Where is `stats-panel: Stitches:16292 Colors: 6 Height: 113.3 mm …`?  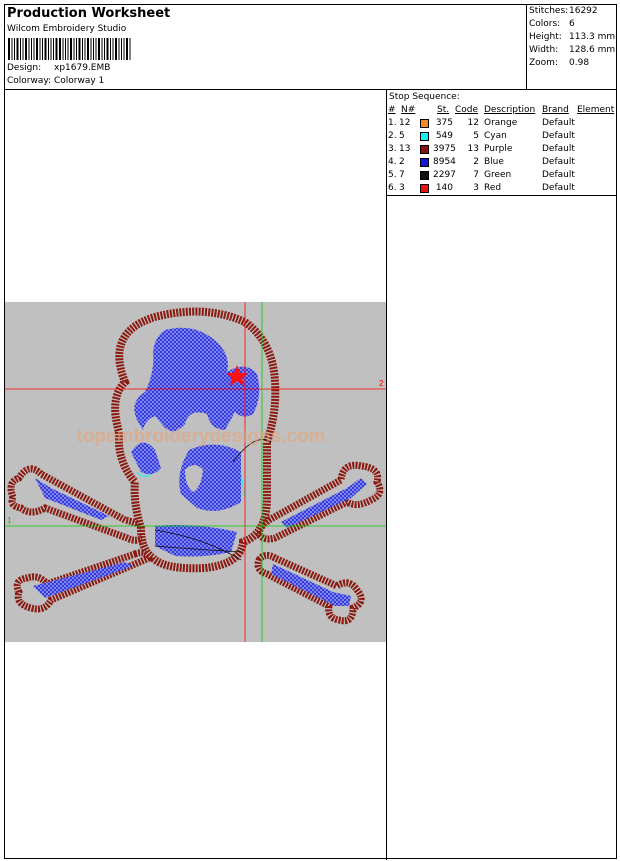 stats-panel: Stitches:16292 Colors: 6 Height: 113.3 mm … is located at coordinates (571, 47).